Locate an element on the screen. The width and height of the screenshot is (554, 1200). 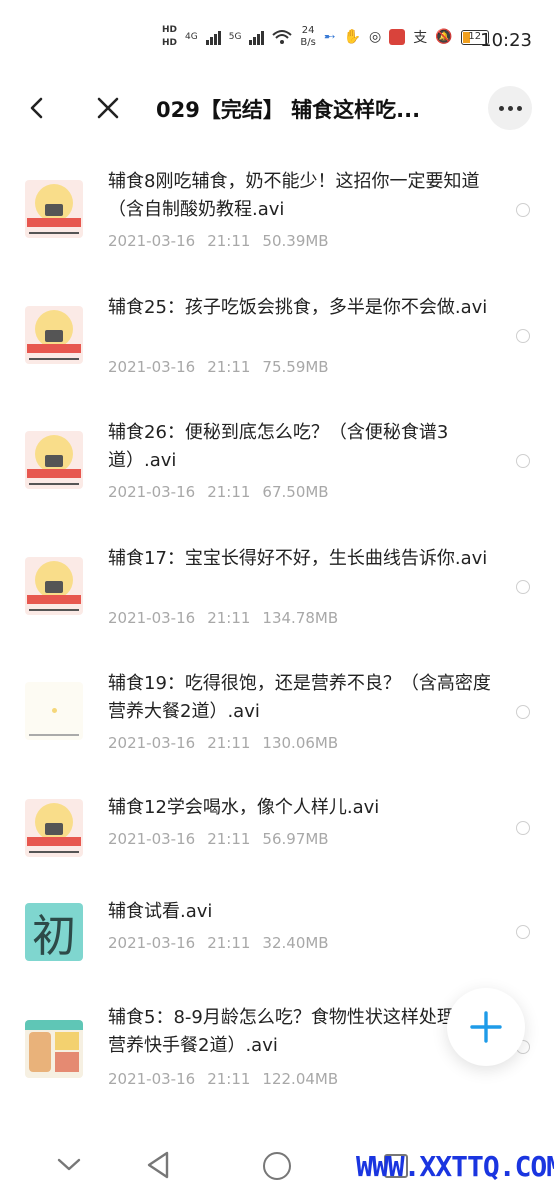
chevron-left-icon is located at coordinates (36, 108).